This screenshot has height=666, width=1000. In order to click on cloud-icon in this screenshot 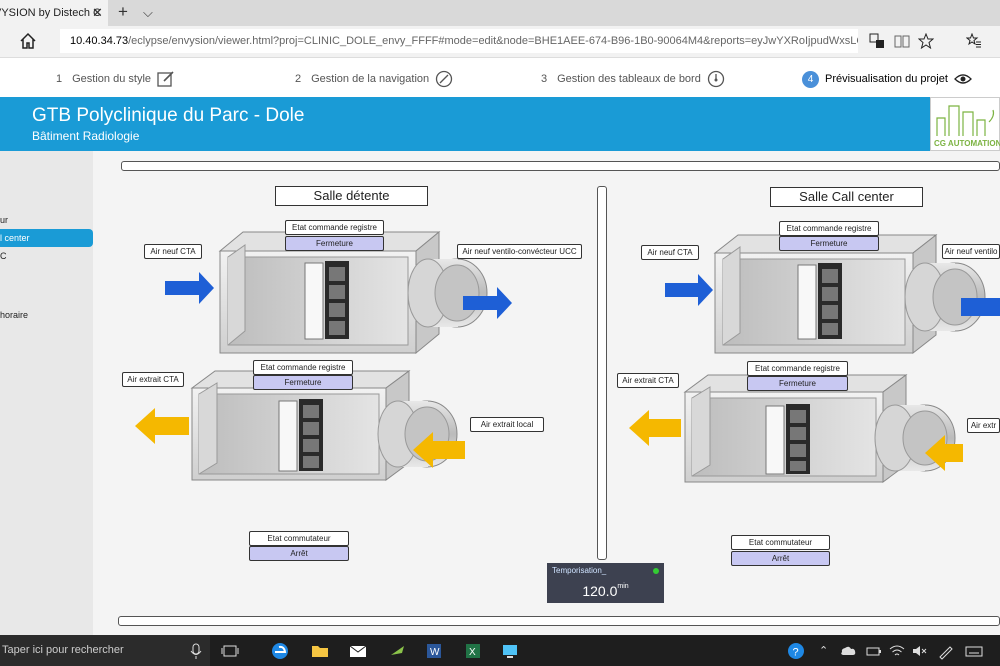, I will do `click(848, 651)`.